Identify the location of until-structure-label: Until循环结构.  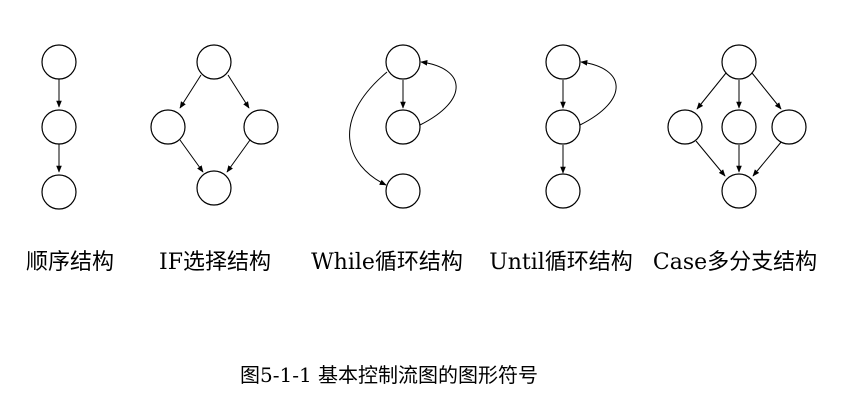
(561, 262).